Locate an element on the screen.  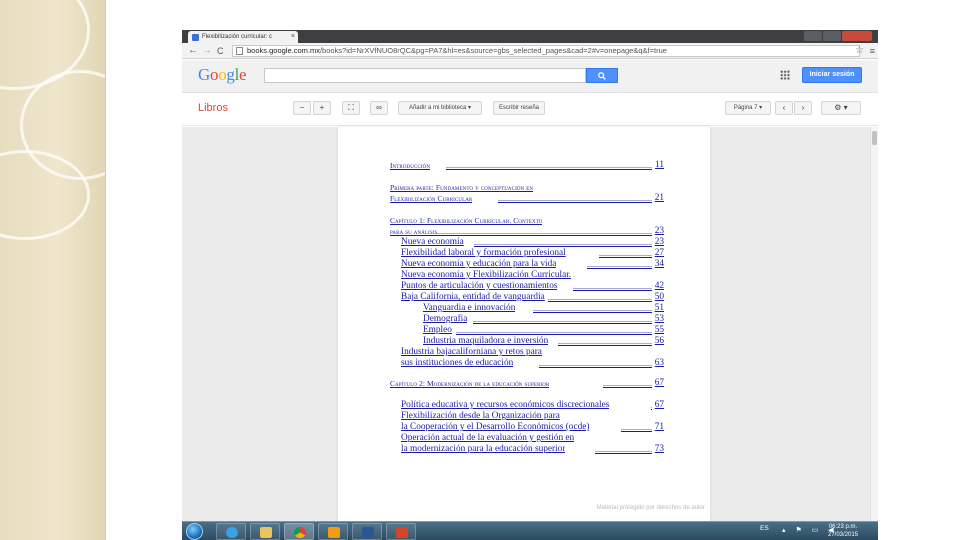
toc-entry-title: Industria bajacaliforniana y retos para is located at coordinates (471, 352).